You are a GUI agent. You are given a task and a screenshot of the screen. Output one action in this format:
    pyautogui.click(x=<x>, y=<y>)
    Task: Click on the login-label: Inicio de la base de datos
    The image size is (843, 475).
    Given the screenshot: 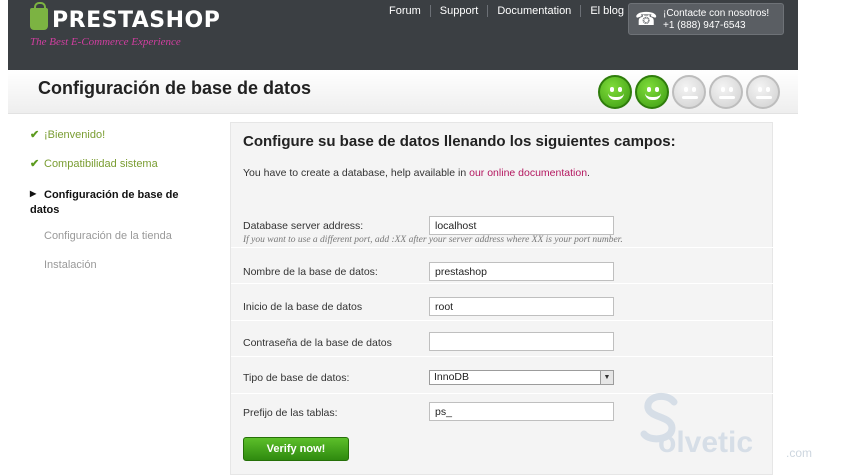 What is the action you would take?
    pyautogui.click(x=303, y=307)
    